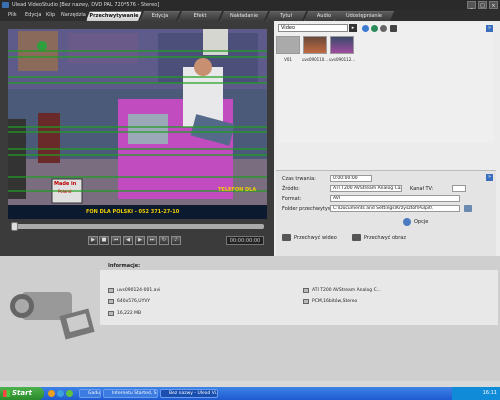 This screenshot has height=400, width=500. What do you see at coordinates (12, 15) in the screenshot?
I see `menu-plik: Plik` at bounding box center [12, 15].